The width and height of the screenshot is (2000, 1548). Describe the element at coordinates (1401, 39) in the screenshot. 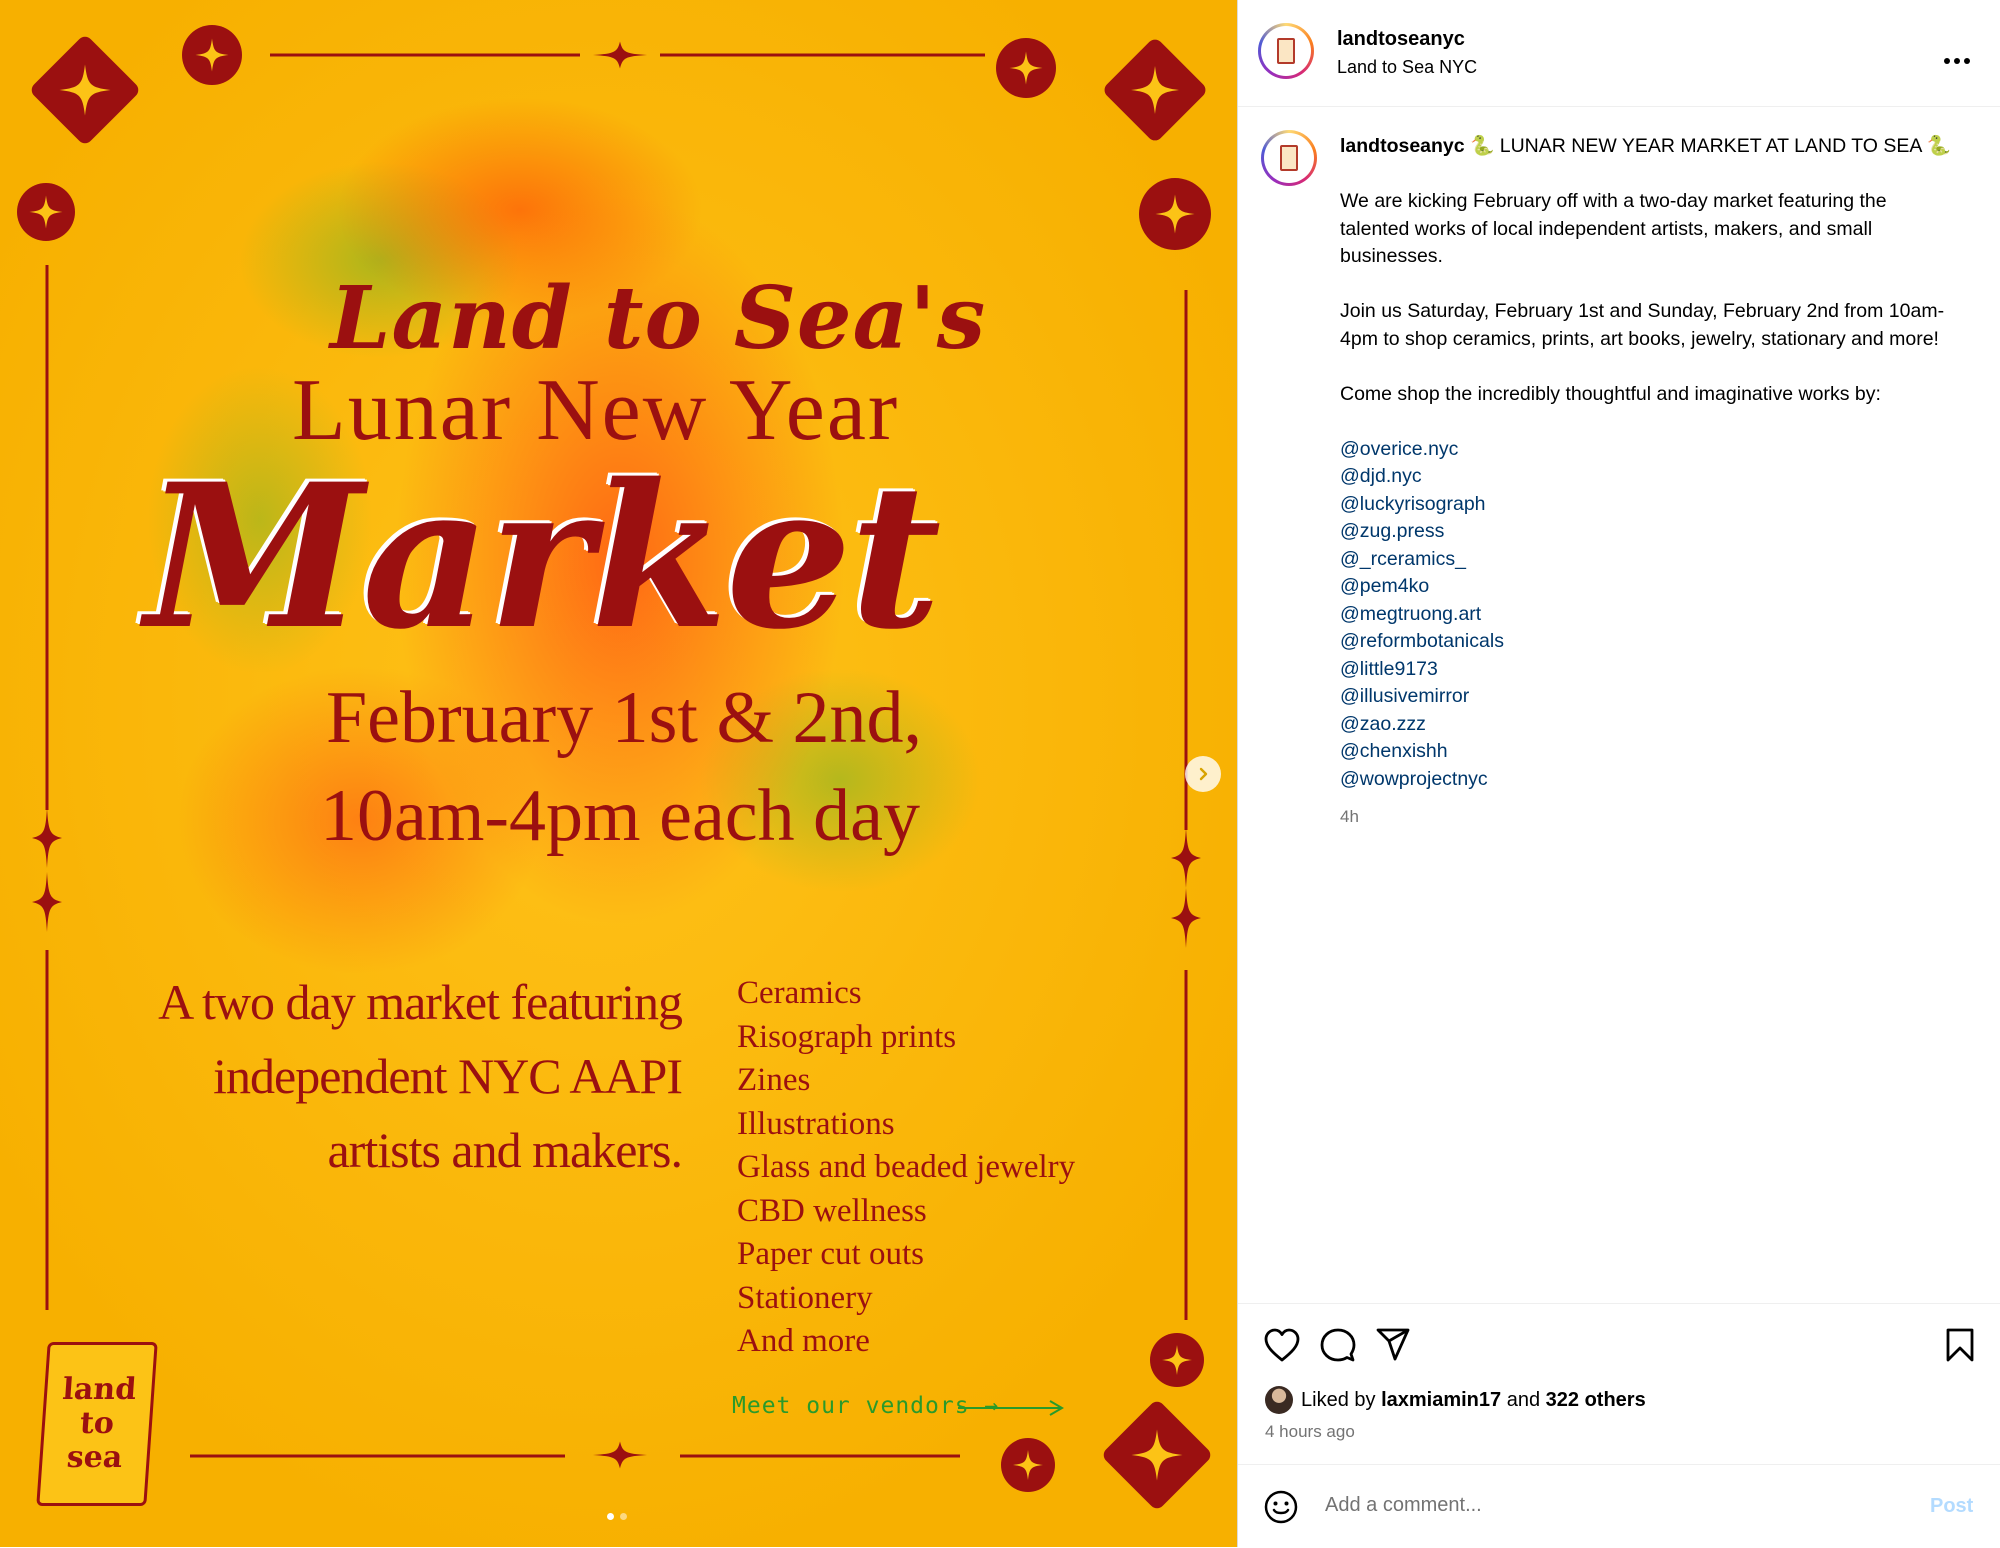

I see `header-username: landtoseanyc` at that location.